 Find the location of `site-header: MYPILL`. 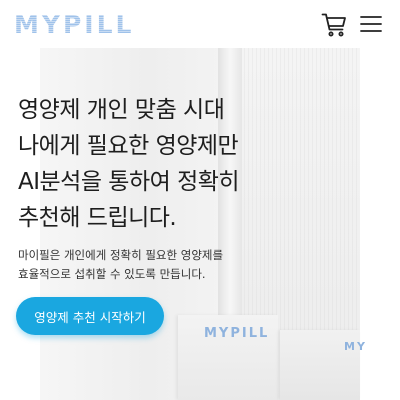

site-header: MYPILL is located at coordinates (200, 24).